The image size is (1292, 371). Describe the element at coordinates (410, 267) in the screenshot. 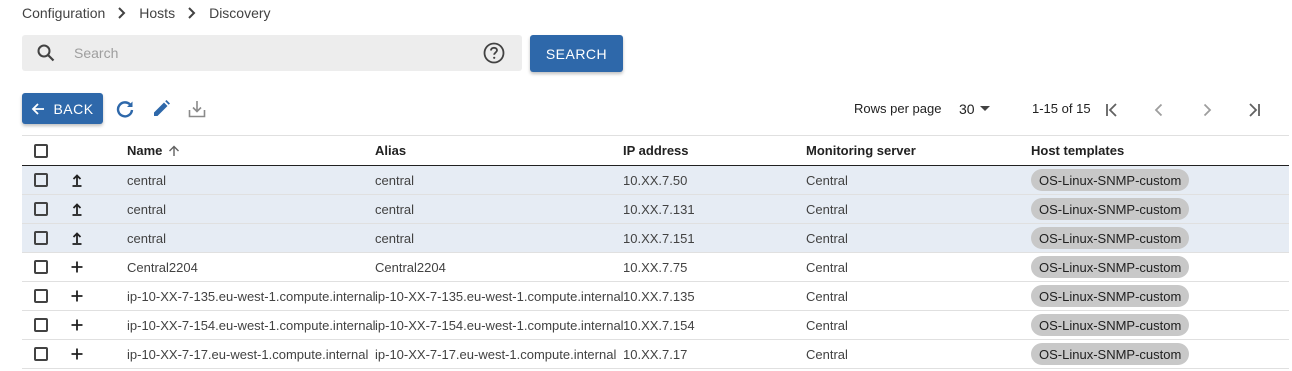

I see `cell-alias: Central2204` at that location.